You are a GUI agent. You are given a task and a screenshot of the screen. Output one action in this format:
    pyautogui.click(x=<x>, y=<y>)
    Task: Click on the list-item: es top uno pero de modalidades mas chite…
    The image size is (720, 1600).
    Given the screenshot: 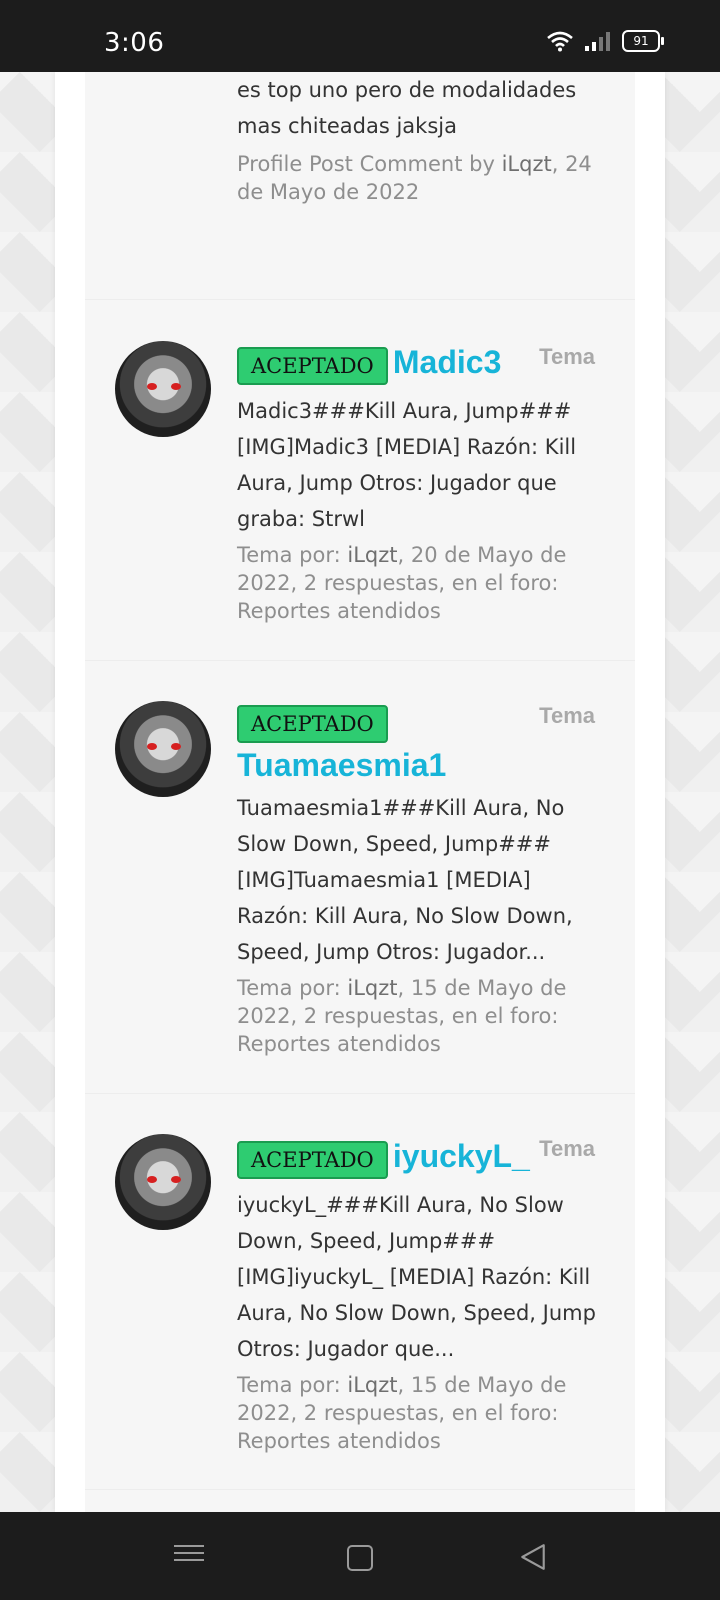 What is the action you would take?
    pyautogui.click(x=360, y=186)
    